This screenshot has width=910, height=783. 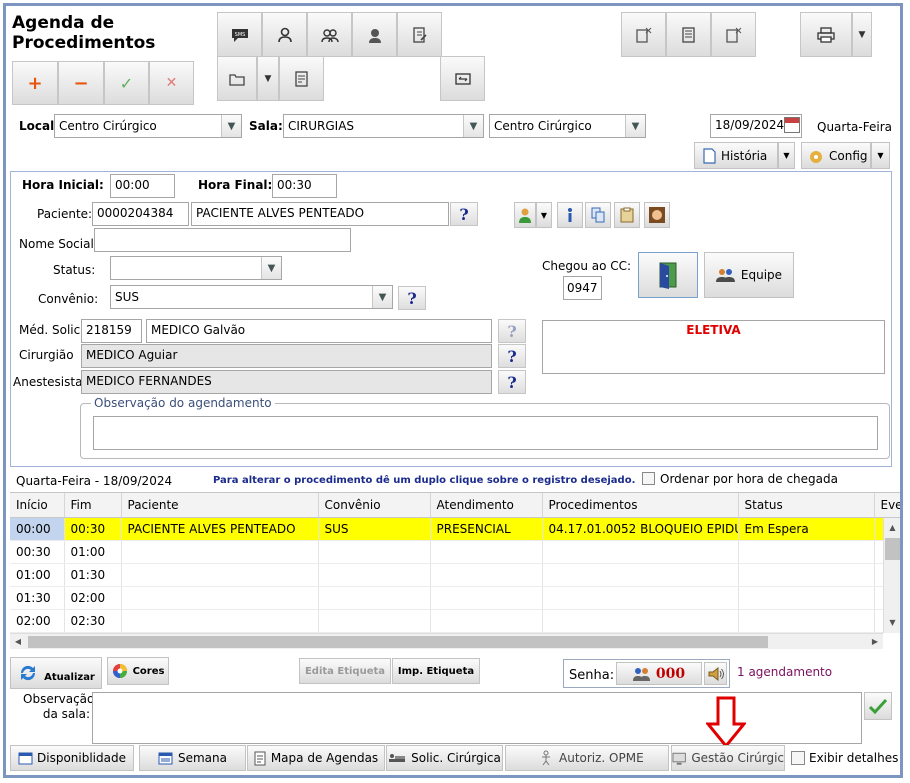 I want to click on scroll-up-arrow: ▲, so click(x=892, y=528).